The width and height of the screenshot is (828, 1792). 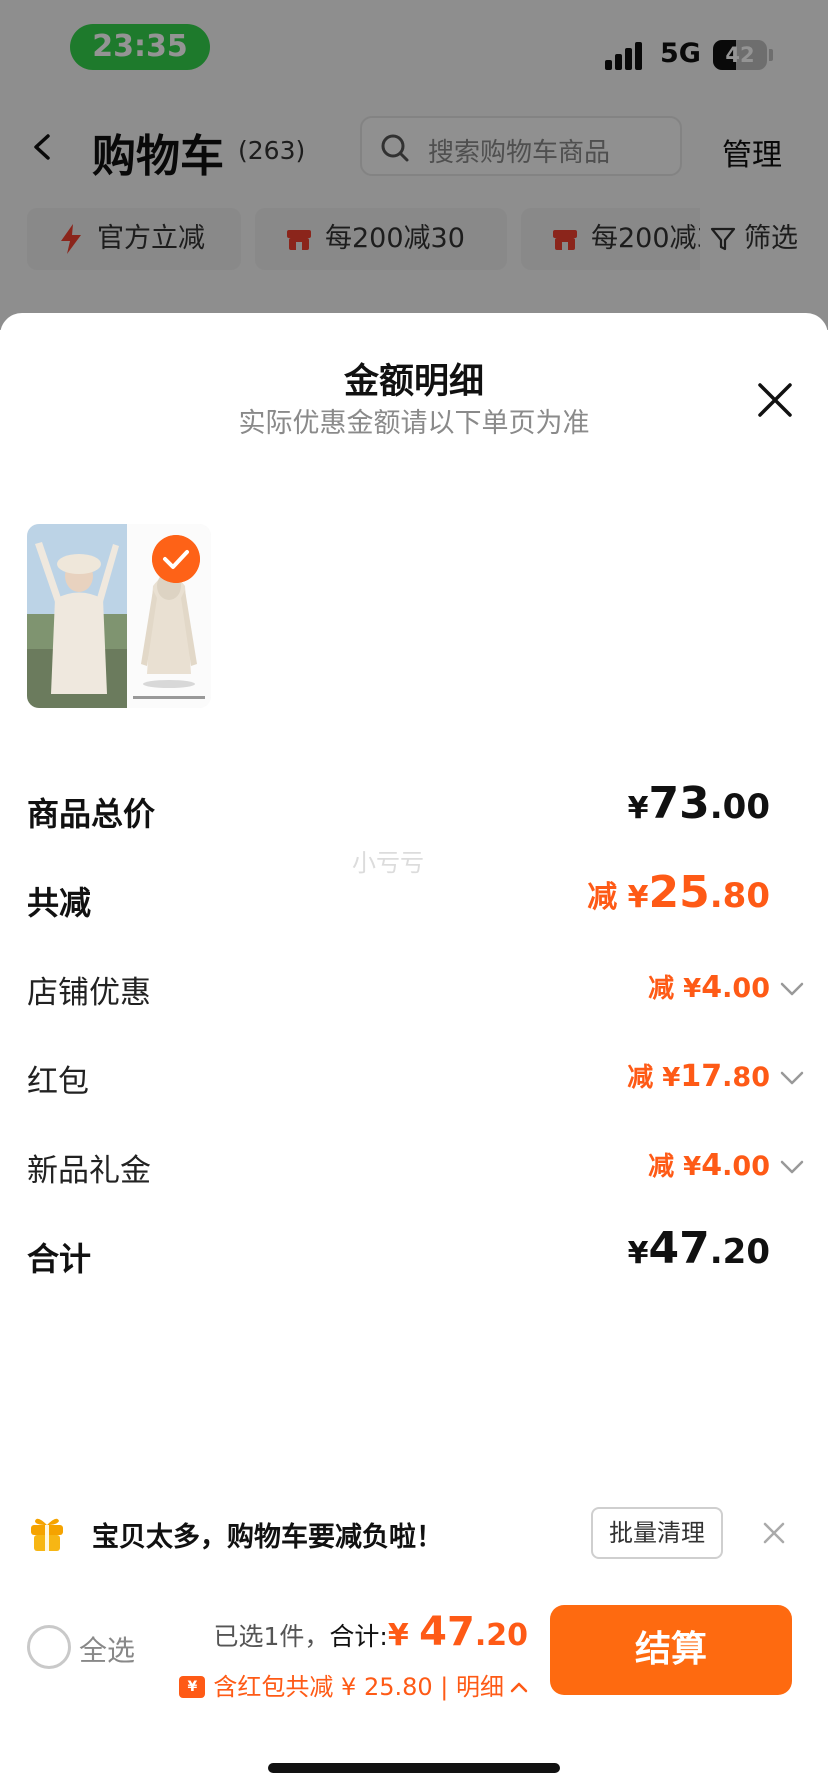 I want to click on product-photo, so click(x=77, y=616).